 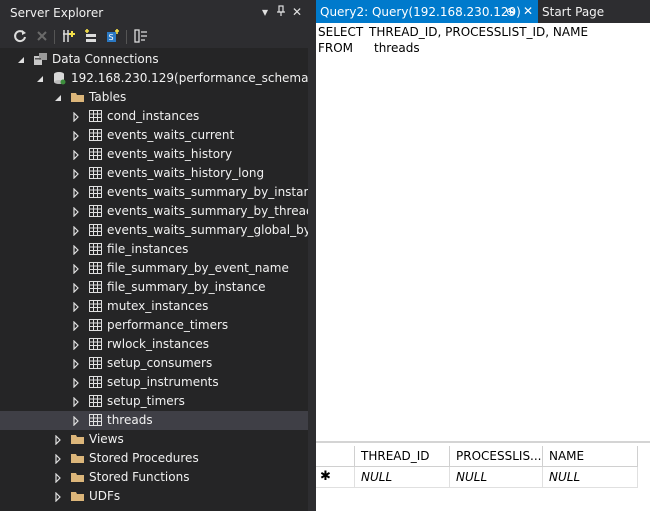 I want to click on svg-text: S, so click(x=111, y=37).